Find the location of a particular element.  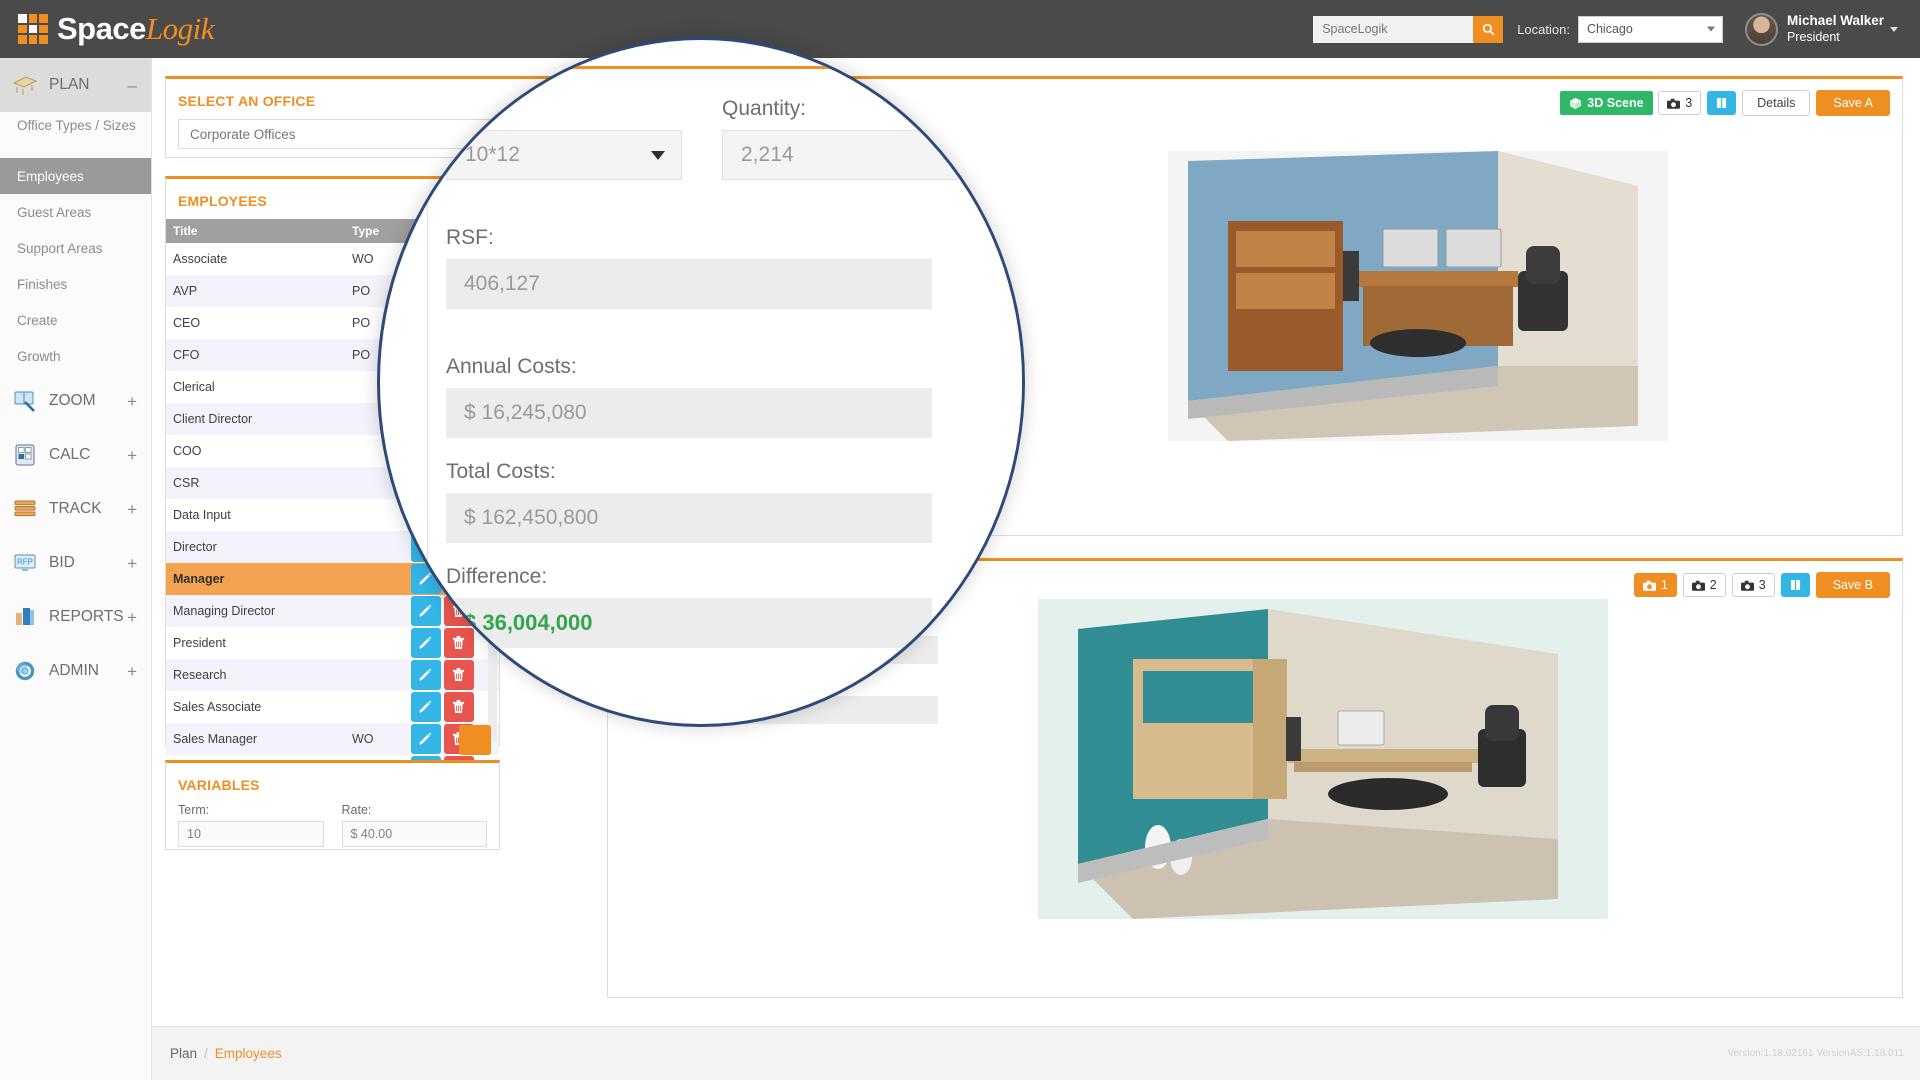

sidebar-item-support-areas: Support Areas is located at coordinates (75, 248).